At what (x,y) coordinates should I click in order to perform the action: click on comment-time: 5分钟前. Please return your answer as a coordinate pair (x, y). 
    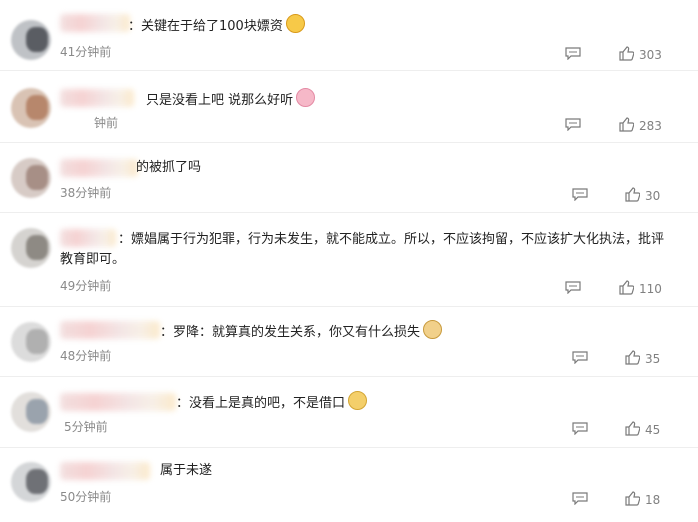
    Looking at the image, I should click on (86, 427).